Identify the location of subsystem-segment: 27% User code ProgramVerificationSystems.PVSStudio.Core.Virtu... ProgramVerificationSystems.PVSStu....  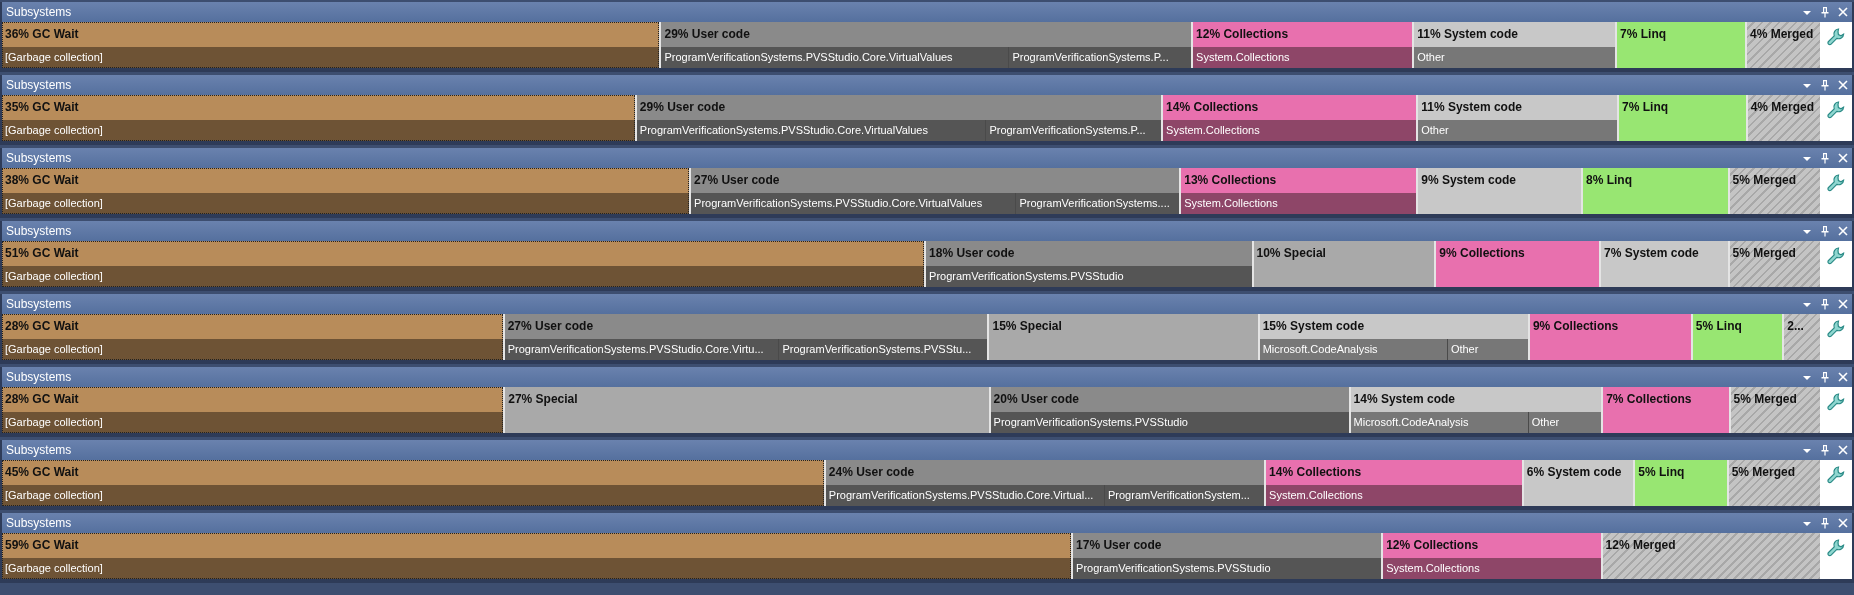
(746, 337).